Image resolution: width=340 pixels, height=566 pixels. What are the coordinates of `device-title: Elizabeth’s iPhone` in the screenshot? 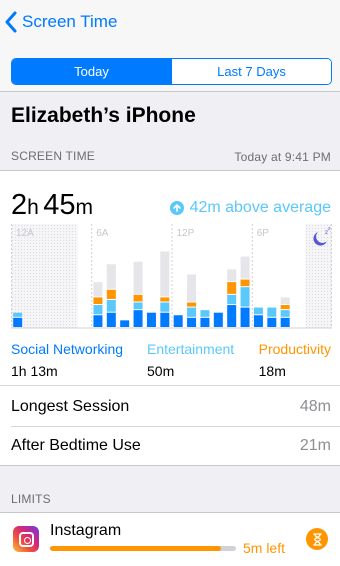 It's located at (103, 115).